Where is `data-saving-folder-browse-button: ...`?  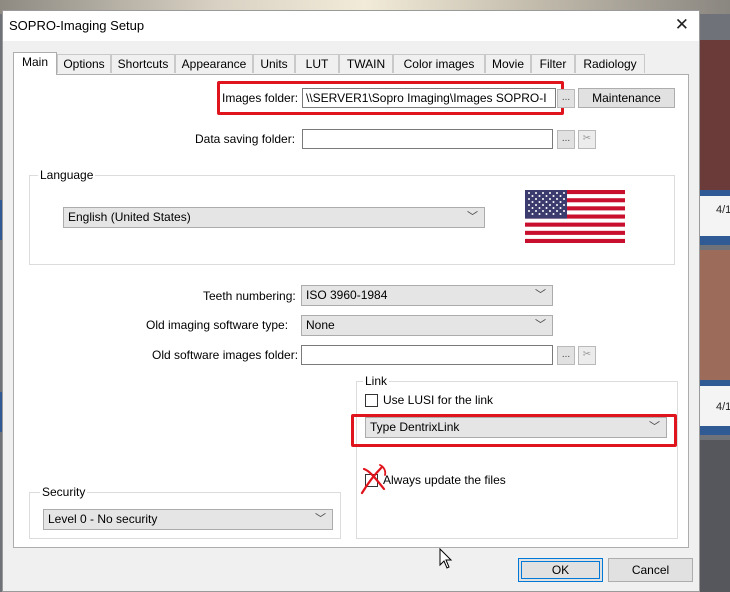 data-saving-folder-browse-button: ... is located at coordinates (566, 139).